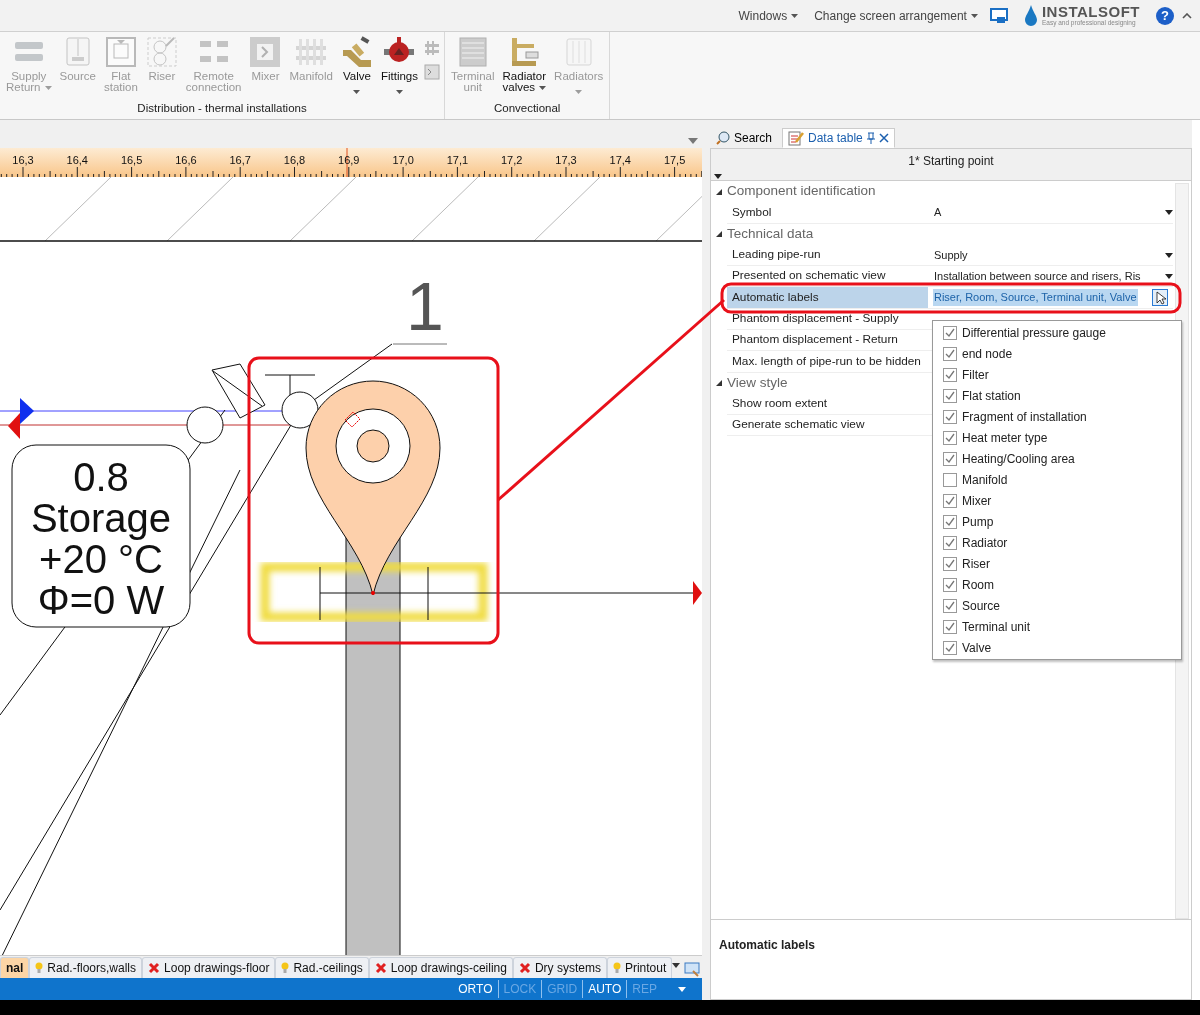 This screenshot has width=1200, height=1015. What do you see at coordinates (77, 160) in the screenshot?
I see `ruler-label: 16,4` at bounding box center [77, 160].